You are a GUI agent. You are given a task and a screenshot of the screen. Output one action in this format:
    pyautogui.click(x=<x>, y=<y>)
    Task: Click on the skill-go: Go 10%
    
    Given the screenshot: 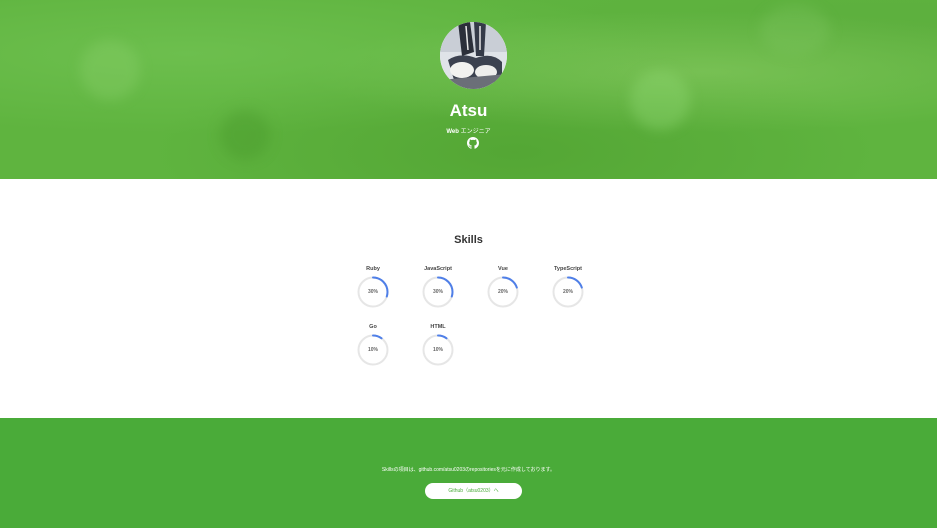 What is the action you would take?
    pyautogui.click(x=373, y=344)
    